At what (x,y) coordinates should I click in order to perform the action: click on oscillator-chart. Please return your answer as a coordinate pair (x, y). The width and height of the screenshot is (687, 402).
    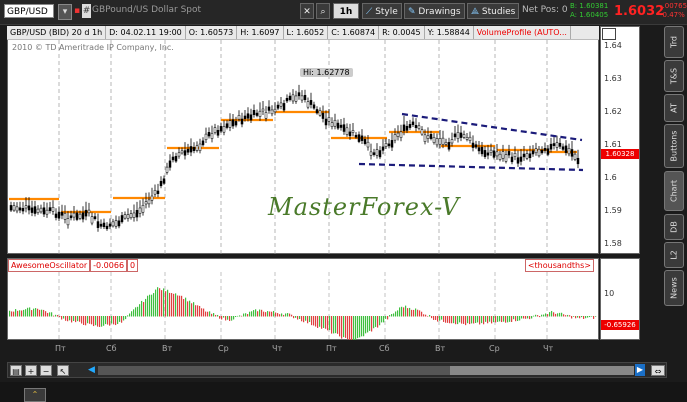
    Looking at the image, I should click on (303, 306).